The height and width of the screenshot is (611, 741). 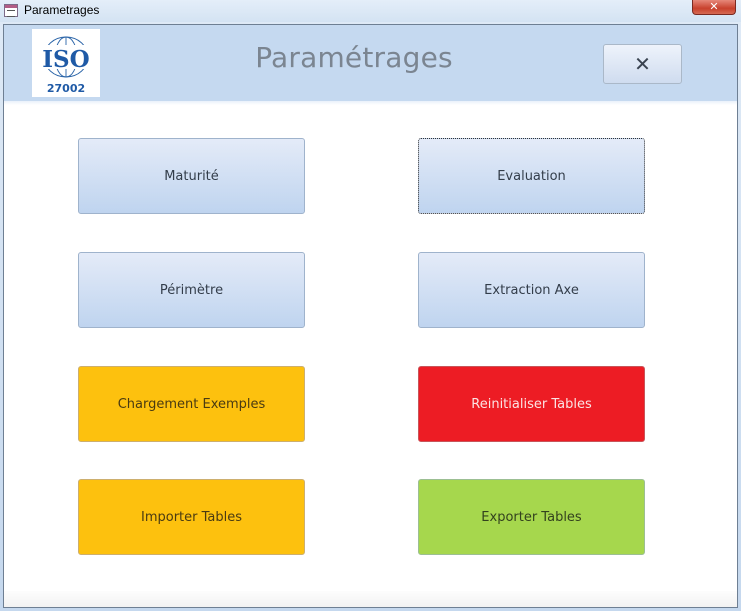 What do you see at coordinates (370, 599) in the screenshot?
I see `form-footer` at bounding box center [370, 599].